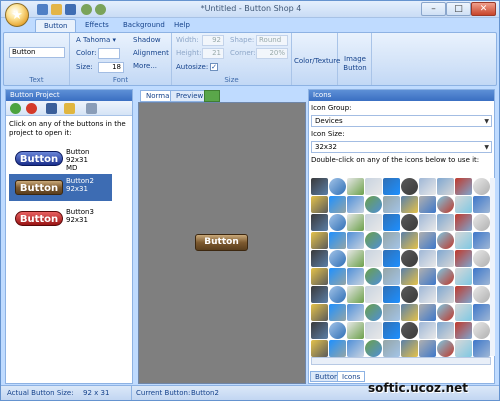 The height and width of the screenshot is (401, 500). I want to click on tab-effects: Effects, so click(97, 25).